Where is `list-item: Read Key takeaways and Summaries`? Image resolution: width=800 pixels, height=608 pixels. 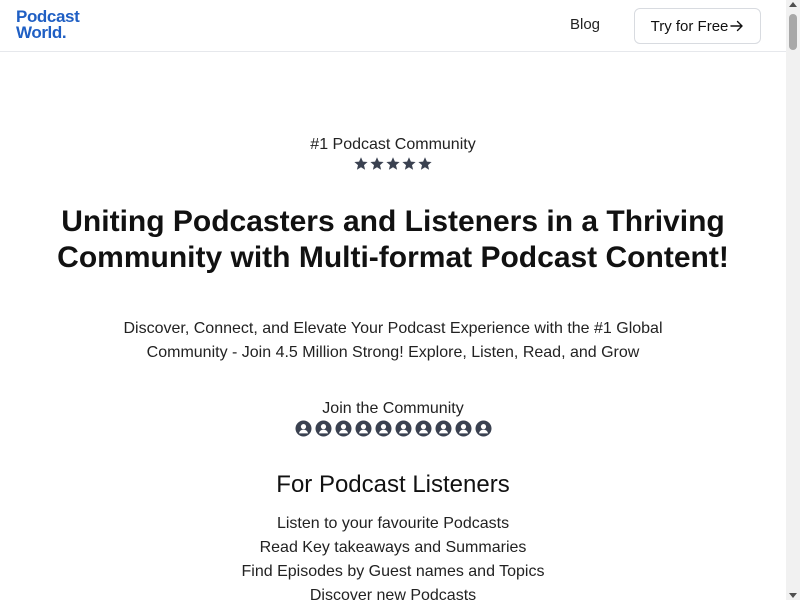
list-item: Read Key takeaways and Summaries is located at coordinates (393, 547).